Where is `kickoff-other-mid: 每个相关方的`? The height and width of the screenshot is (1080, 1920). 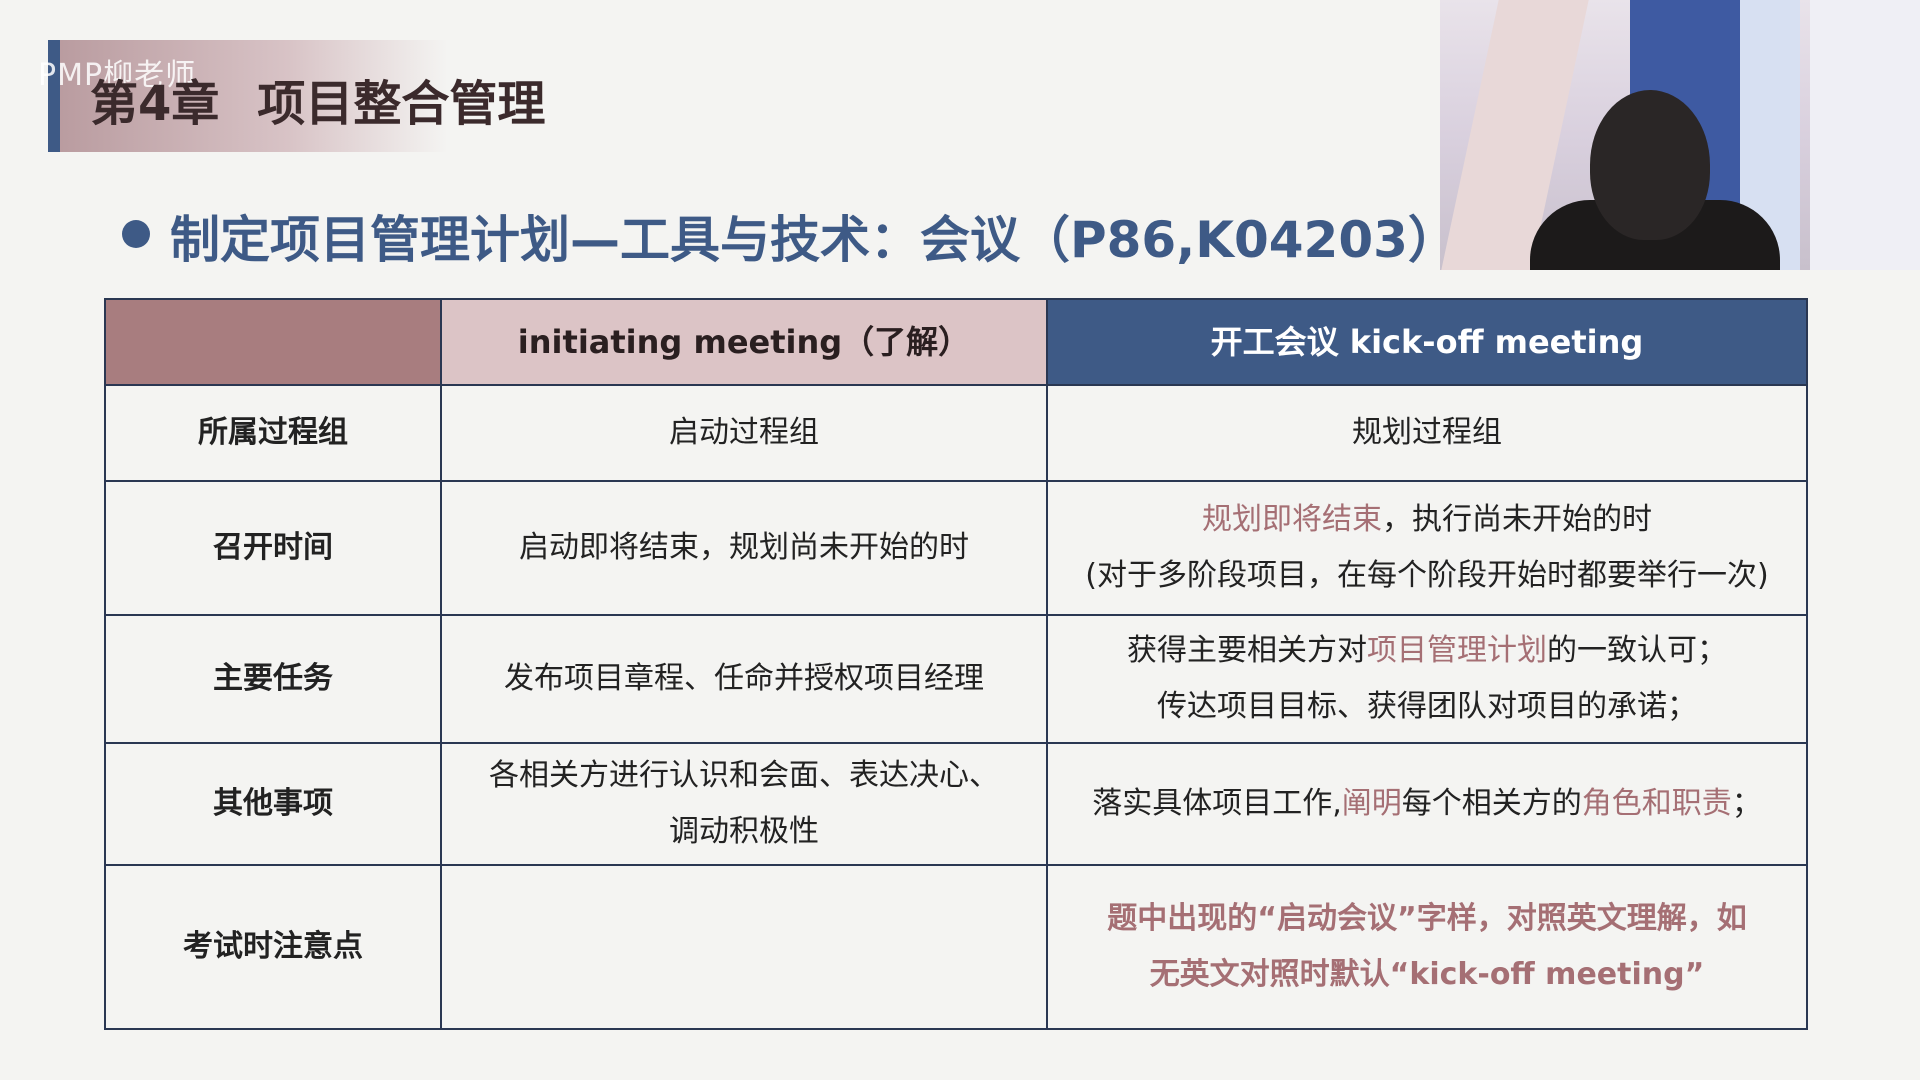
kickoff-other-mid: 每个相关方的 is located at coordinates (1491, 803).